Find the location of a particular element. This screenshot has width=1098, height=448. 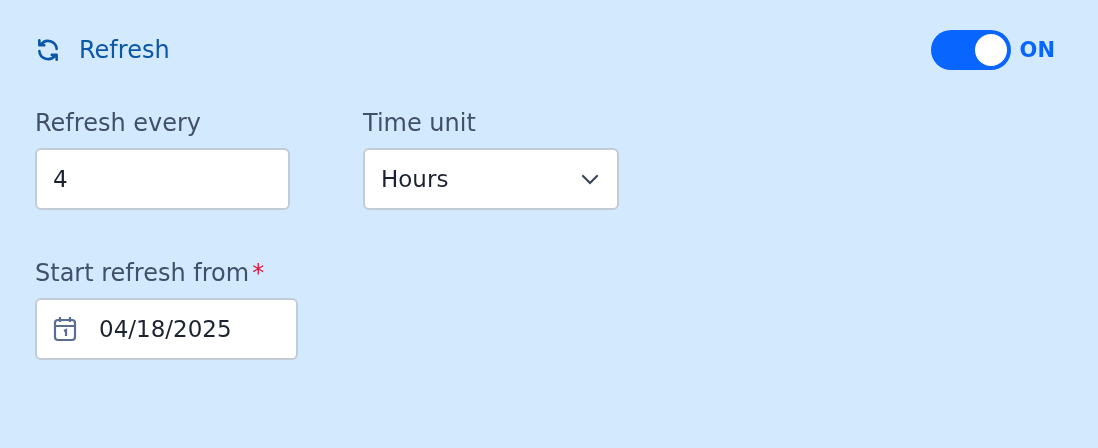

chevron-down-icon is located at coordinates (590, 179).